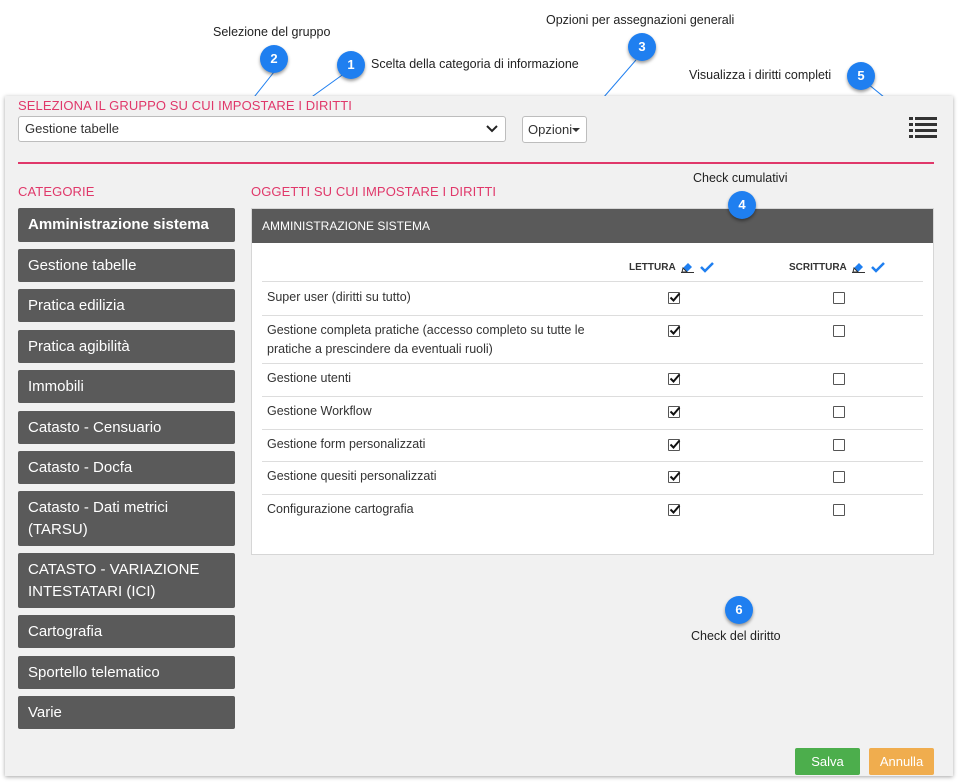  What do you see at coordinates (126, 712) in the screenshot?
I see `category-item: Varie` at bounding box center [126, 712].